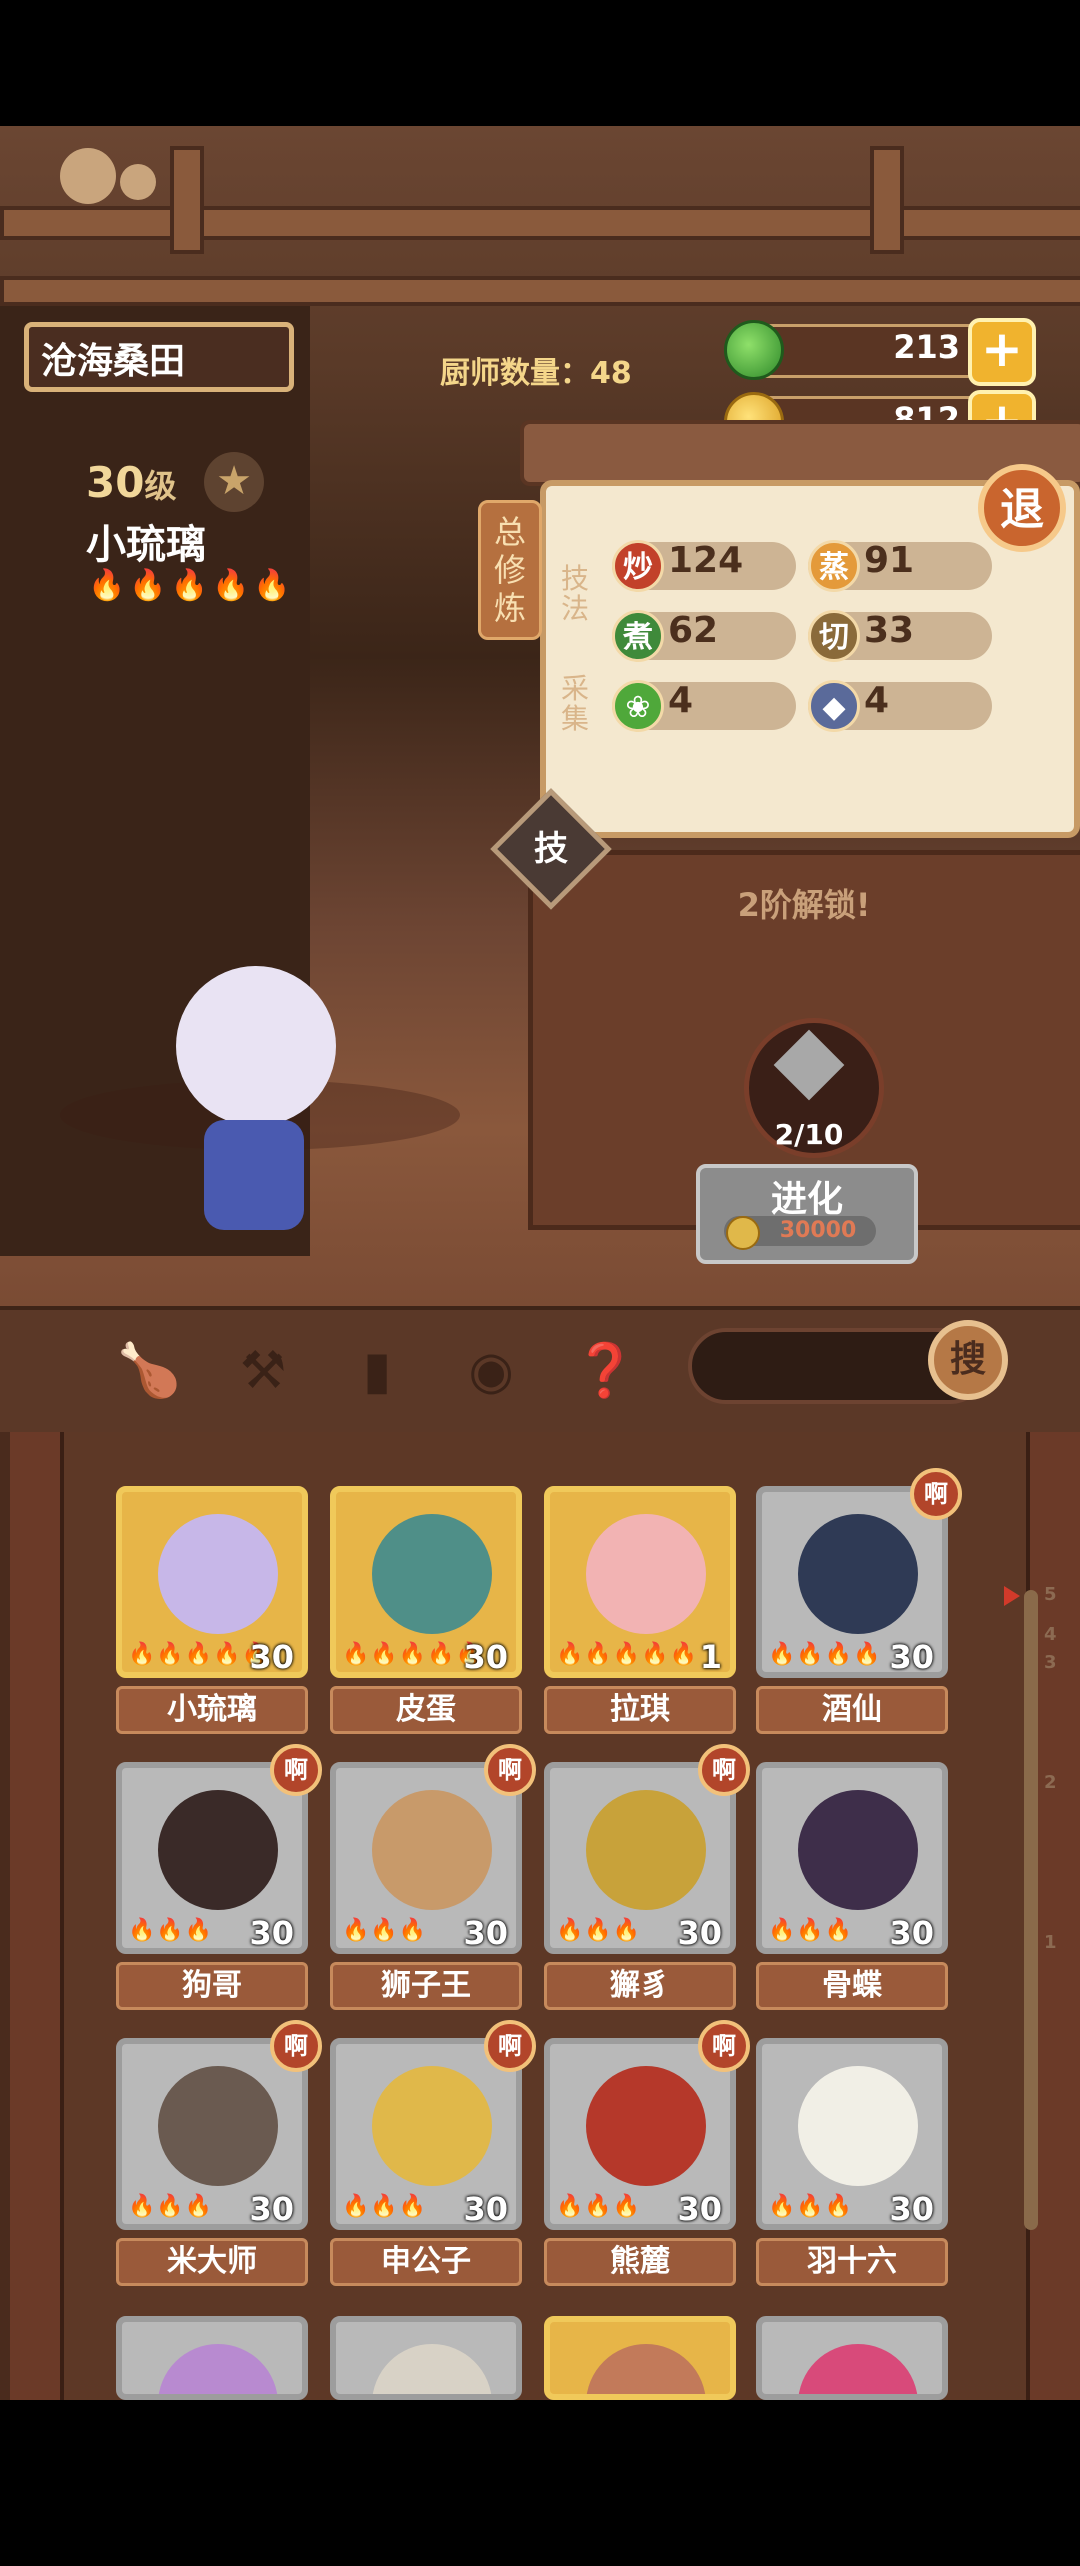 Image resolution: width=1080 pixels, height=2566 pixels. Describe the element at coordinates (852, 1710) in the screenshot. I see `card-name: 酒仙` at that location.